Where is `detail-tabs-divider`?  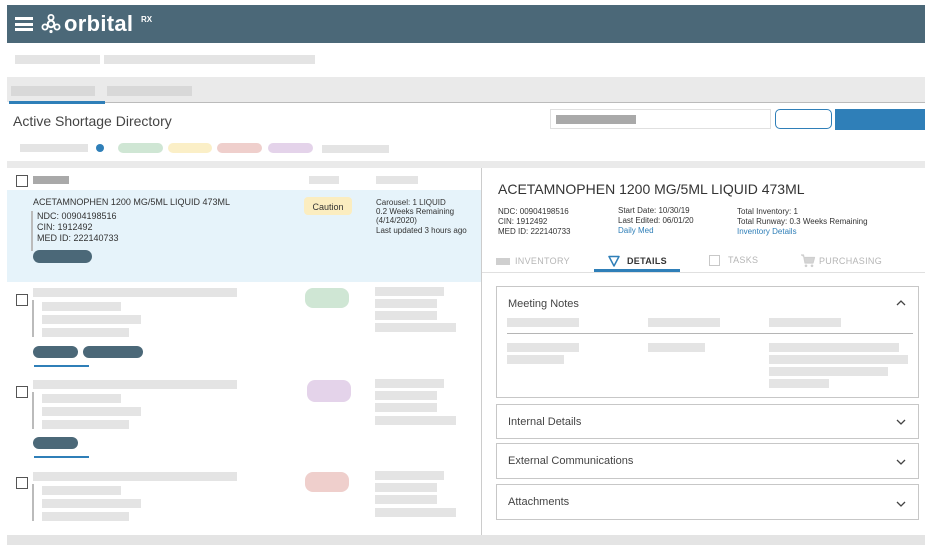 detail-tabs-divider is located at coordinates (703, 272).